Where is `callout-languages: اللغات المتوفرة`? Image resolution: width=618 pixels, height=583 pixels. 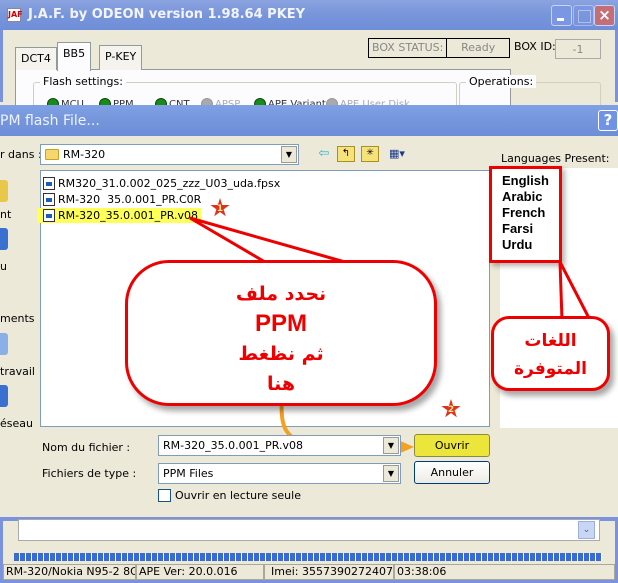 callout-languages: اللغات المتوفرة is located at coordinates (550, 353).